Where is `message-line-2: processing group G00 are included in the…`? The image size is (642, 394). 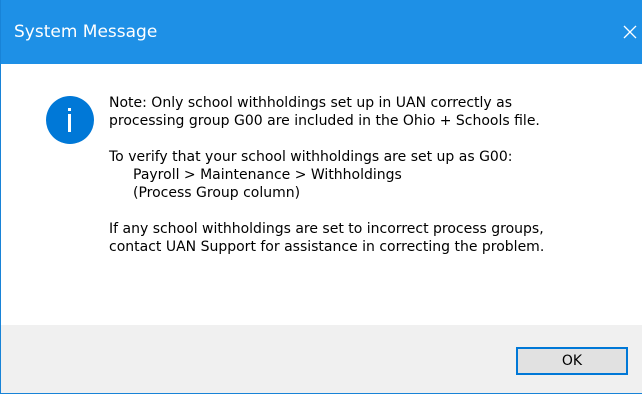
message-line-2: processing group G00 are included in the… is located at coordinates (324, 121).